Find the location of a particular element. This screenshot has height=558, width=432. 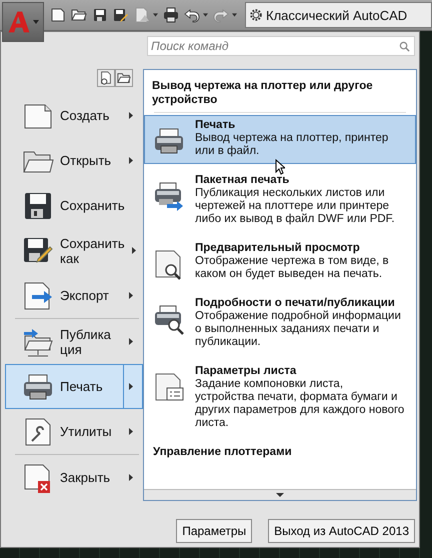

menu-item-label: Создать is located at coordinates (85, 115).